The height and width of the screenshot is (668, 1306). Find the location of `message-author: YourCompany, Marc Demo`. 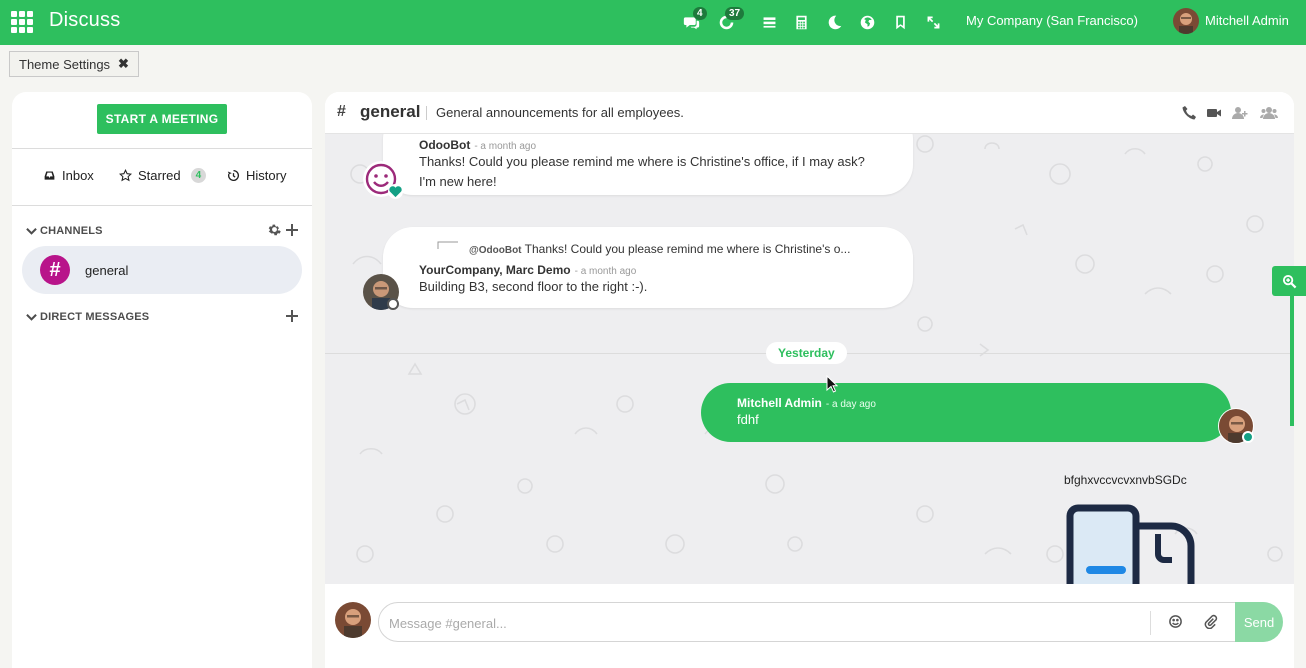

message-author: YourCompany, Marc Demo is located at coordinates (495, 270).